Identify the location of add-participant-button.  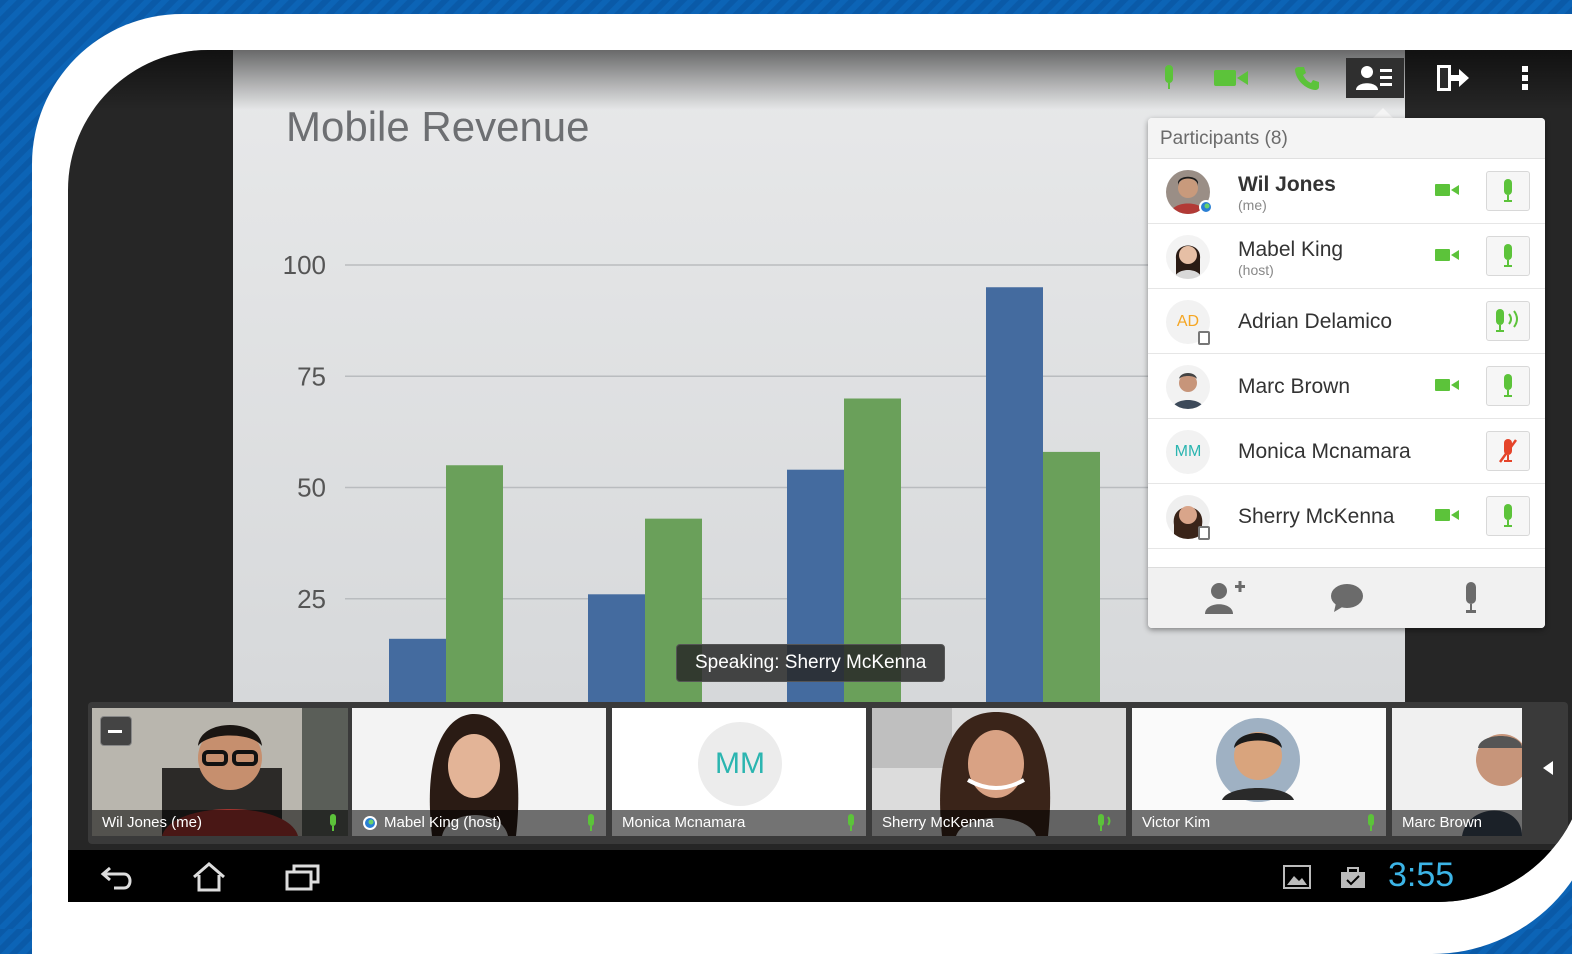
(1225, 598).